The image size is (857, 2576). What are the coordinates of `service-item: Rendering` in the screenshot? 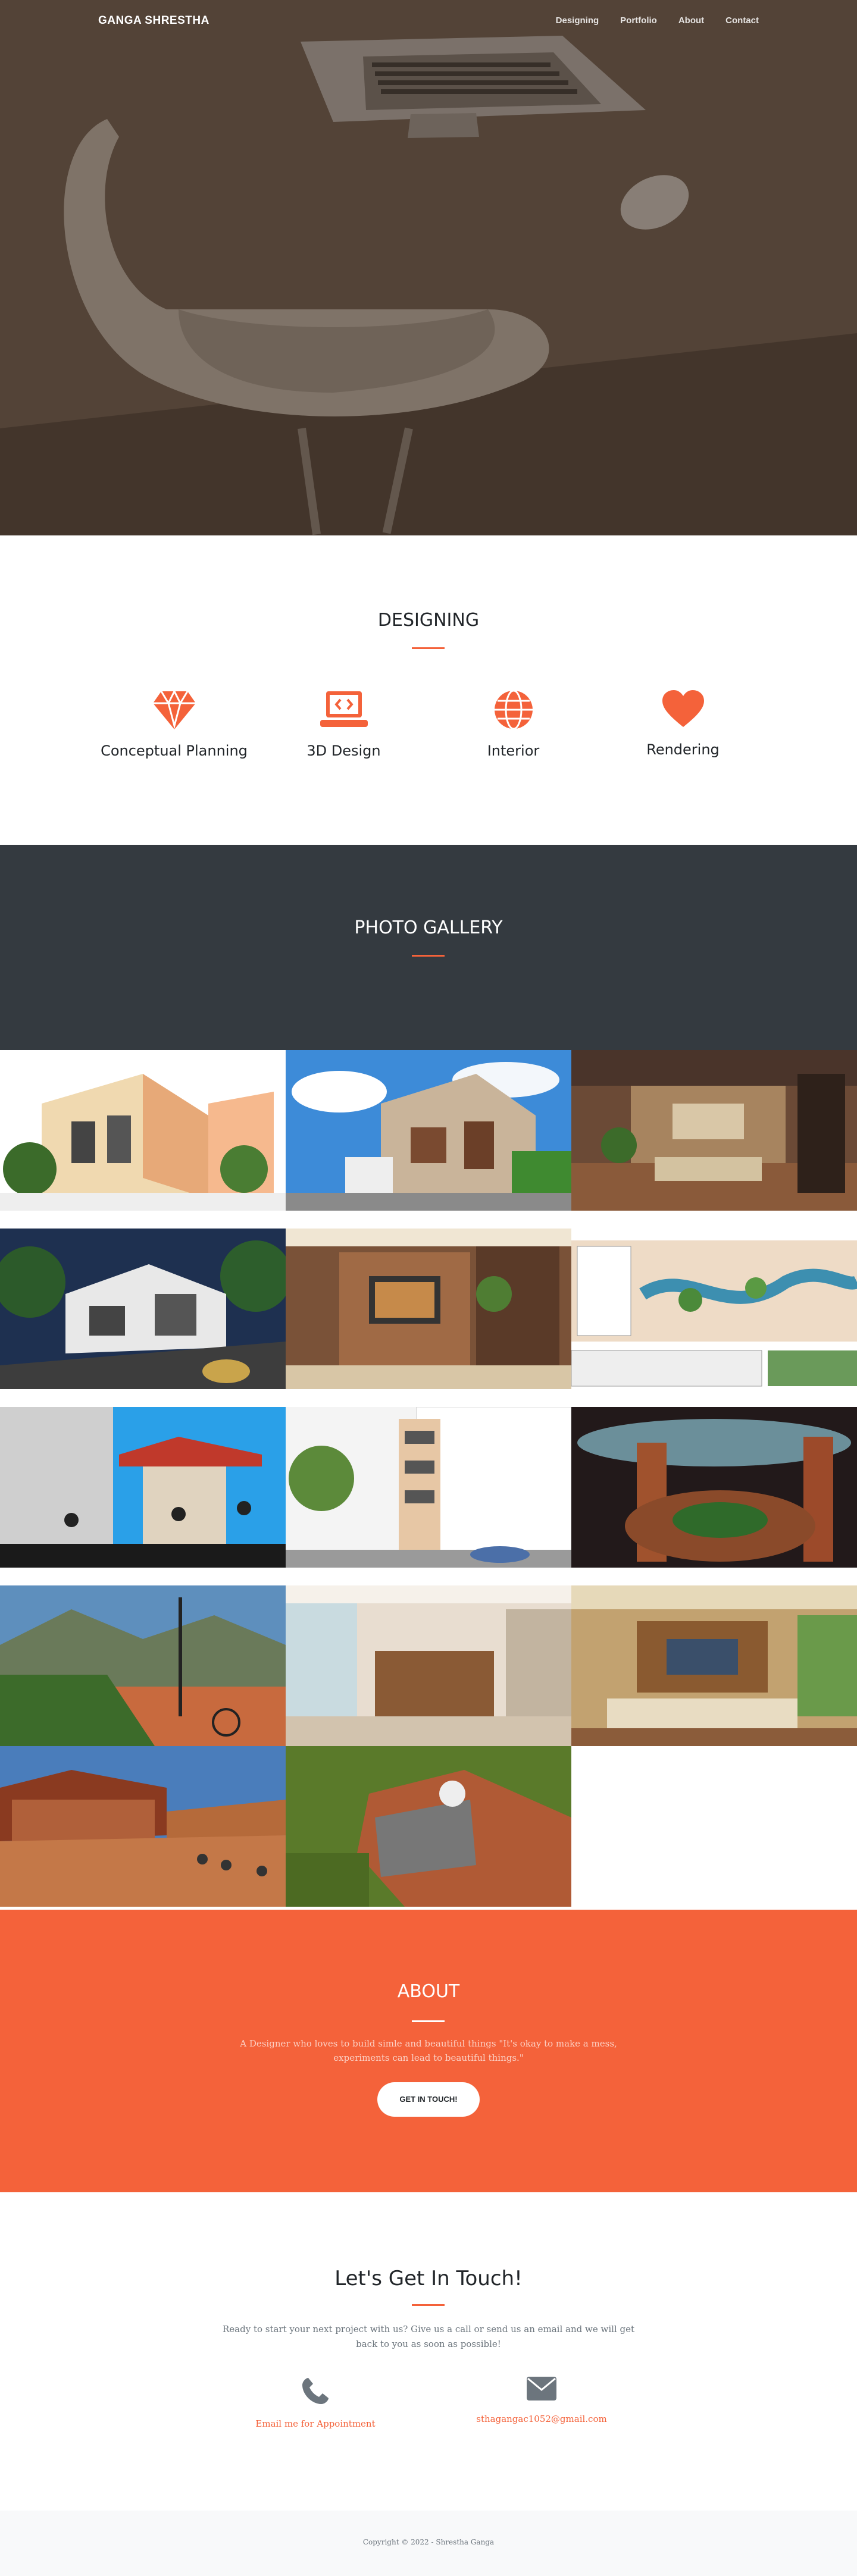 It's located at (683, 725).